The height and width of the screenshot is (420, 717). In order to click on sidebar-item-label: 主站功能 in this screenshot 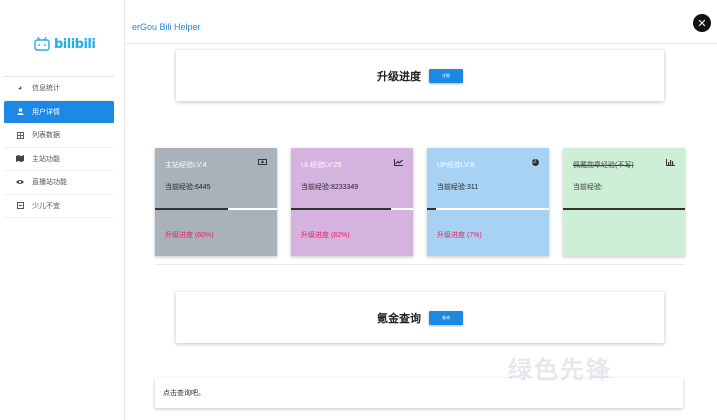, I will do `click(46, 159)`.